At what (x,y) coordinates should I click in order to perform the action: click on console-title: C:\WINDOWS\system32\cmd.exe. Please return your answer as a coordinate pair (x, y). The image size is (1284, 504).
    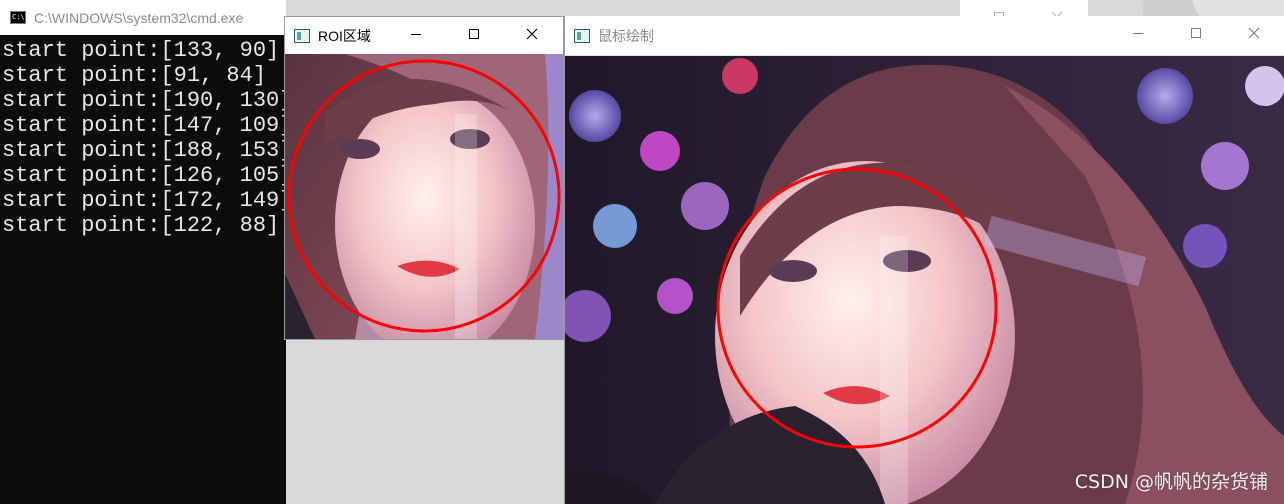
    Looking at the image, I should click on (139, 17).